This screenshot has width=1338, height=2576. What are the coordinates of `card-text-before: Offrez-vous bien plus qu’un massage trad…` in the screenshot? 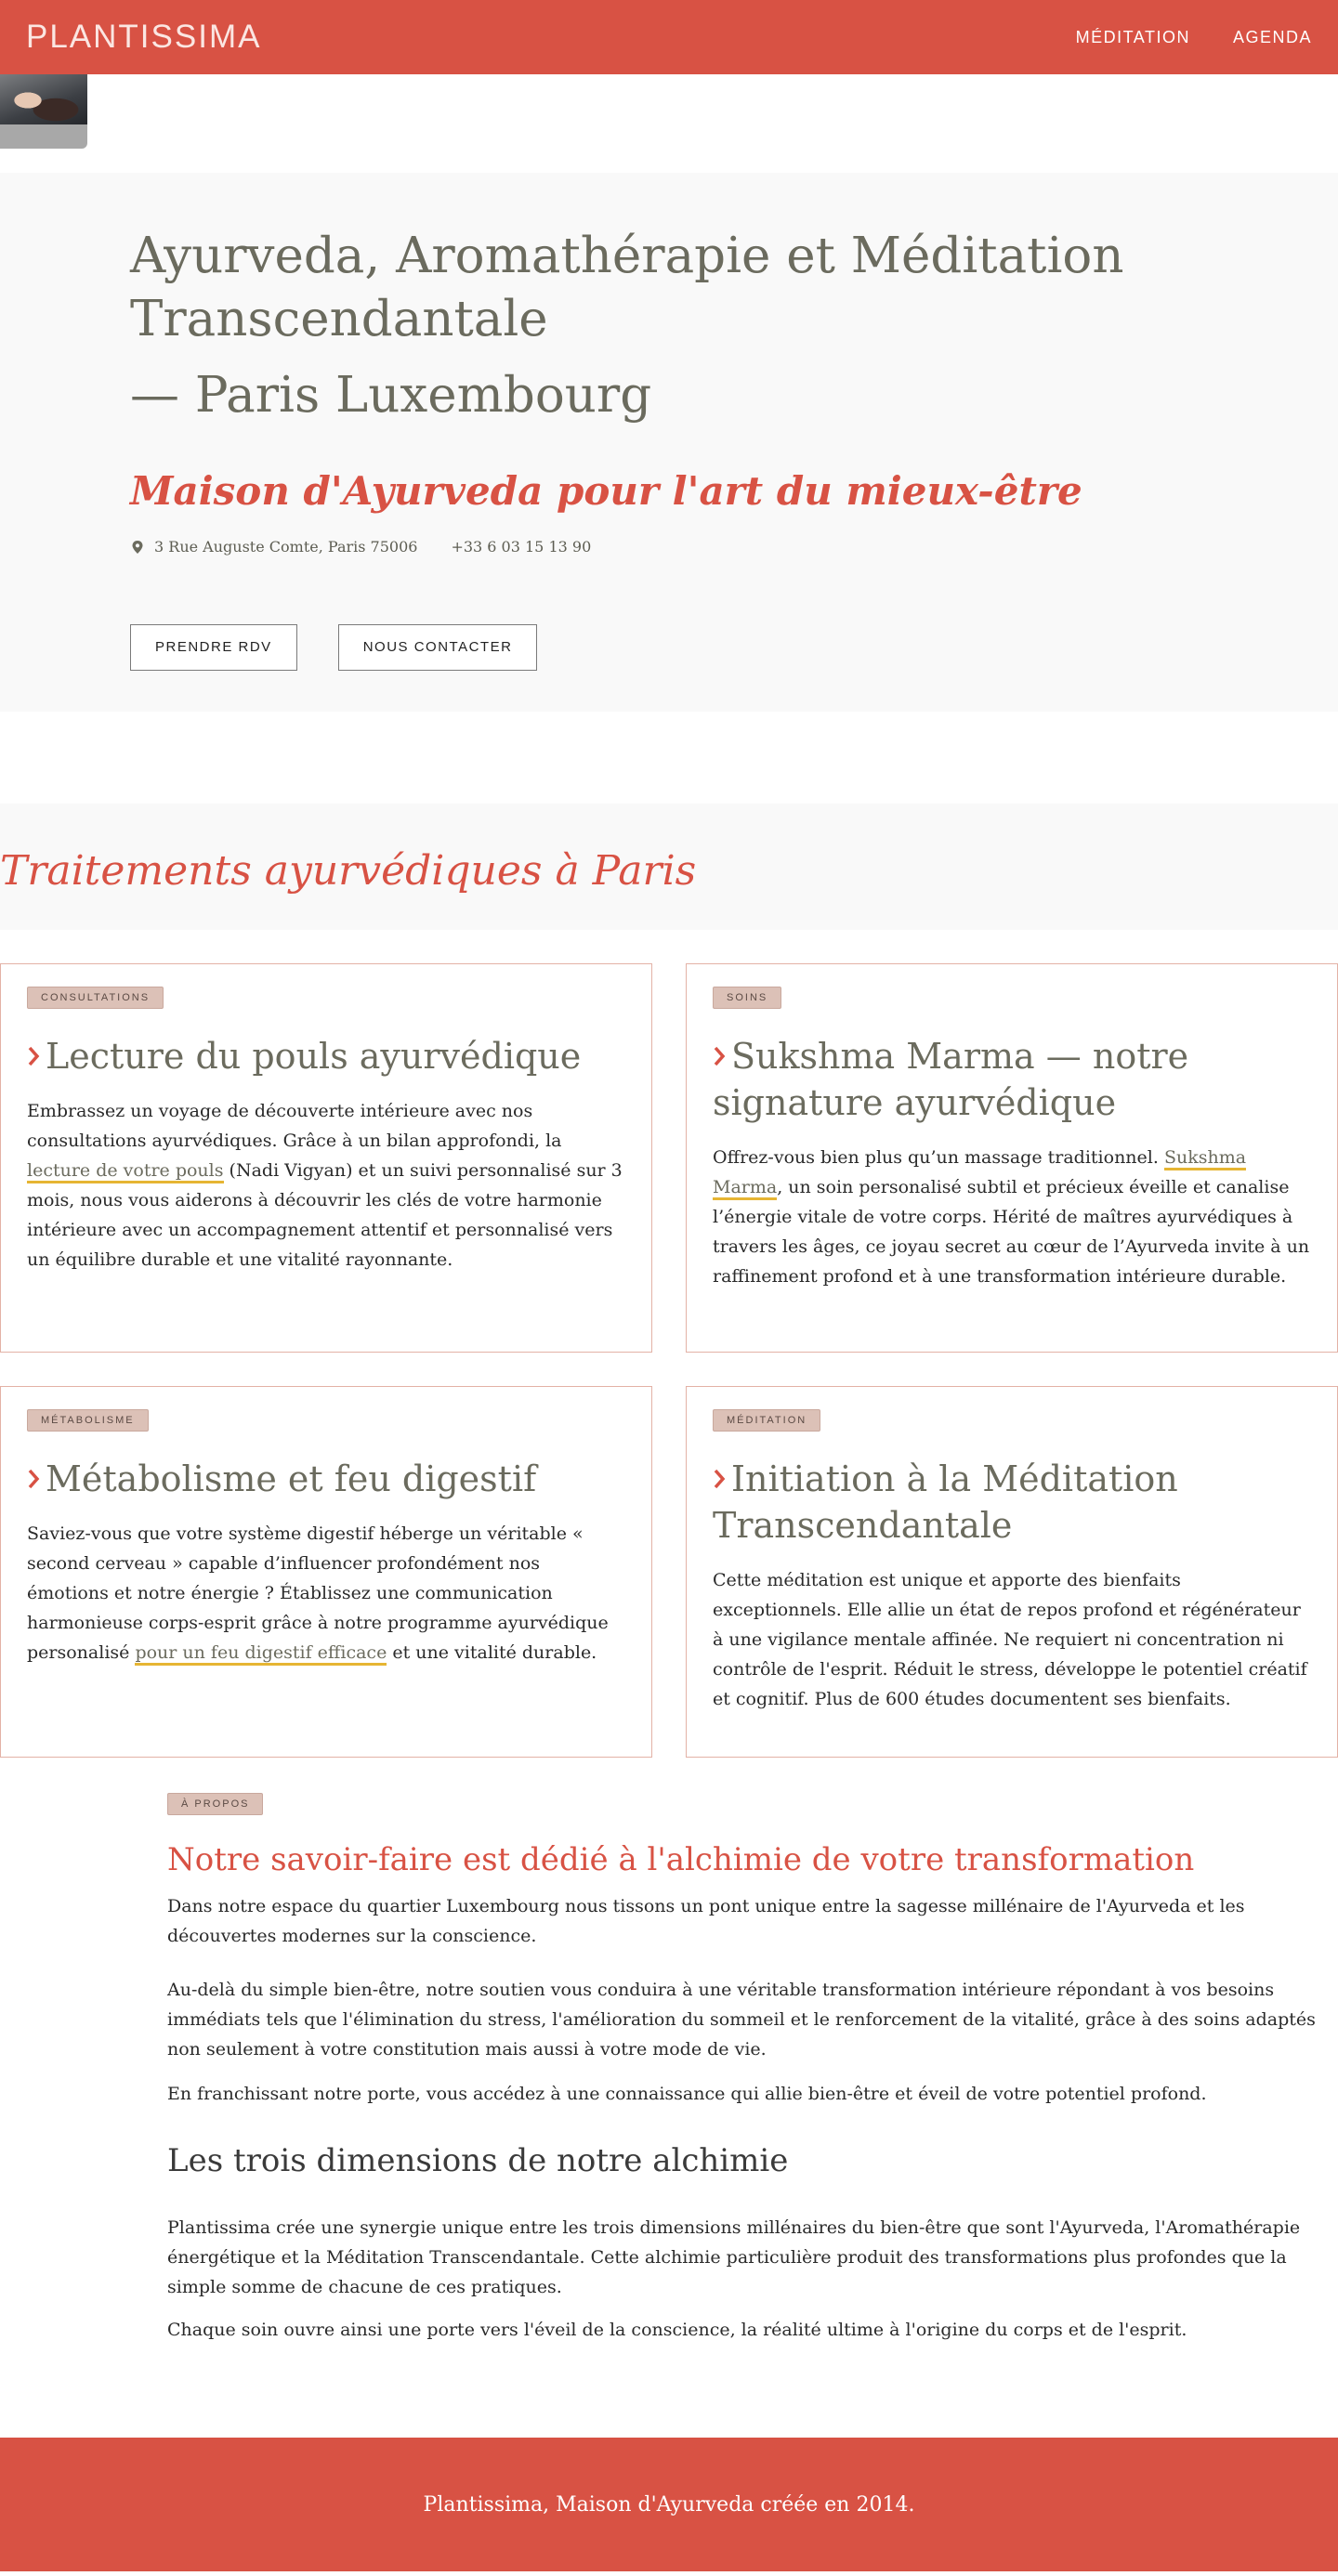 It's located at (938, 1157).